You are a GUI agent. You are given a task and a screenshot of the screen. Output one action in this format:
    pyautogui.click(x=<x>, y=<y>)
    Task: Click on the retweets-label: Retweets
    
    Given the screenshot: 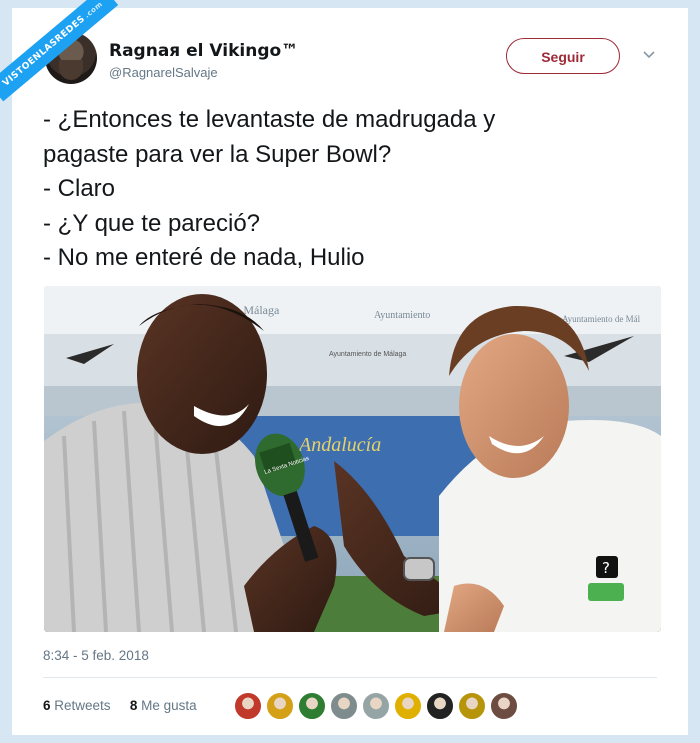 What is the action you would take?
    pyautogui.click(x=82, y=705)
    